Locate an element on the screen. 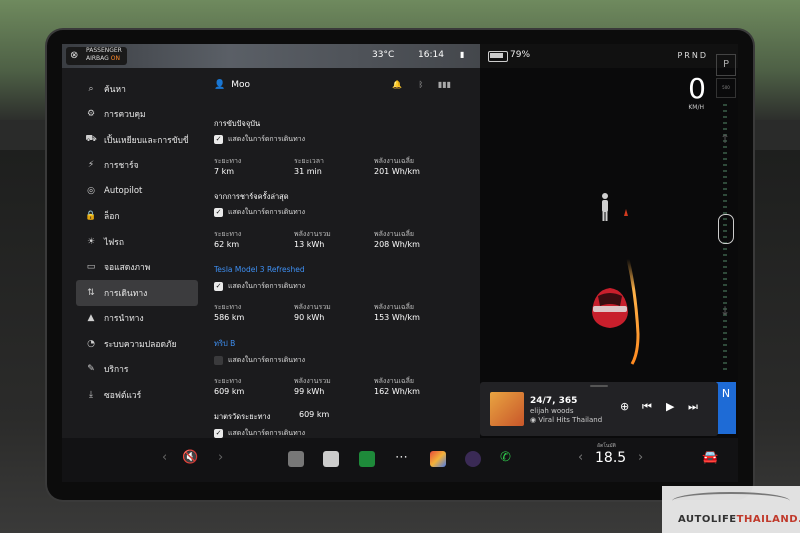  calendar-app-icon is located at coordinates (331, 459).